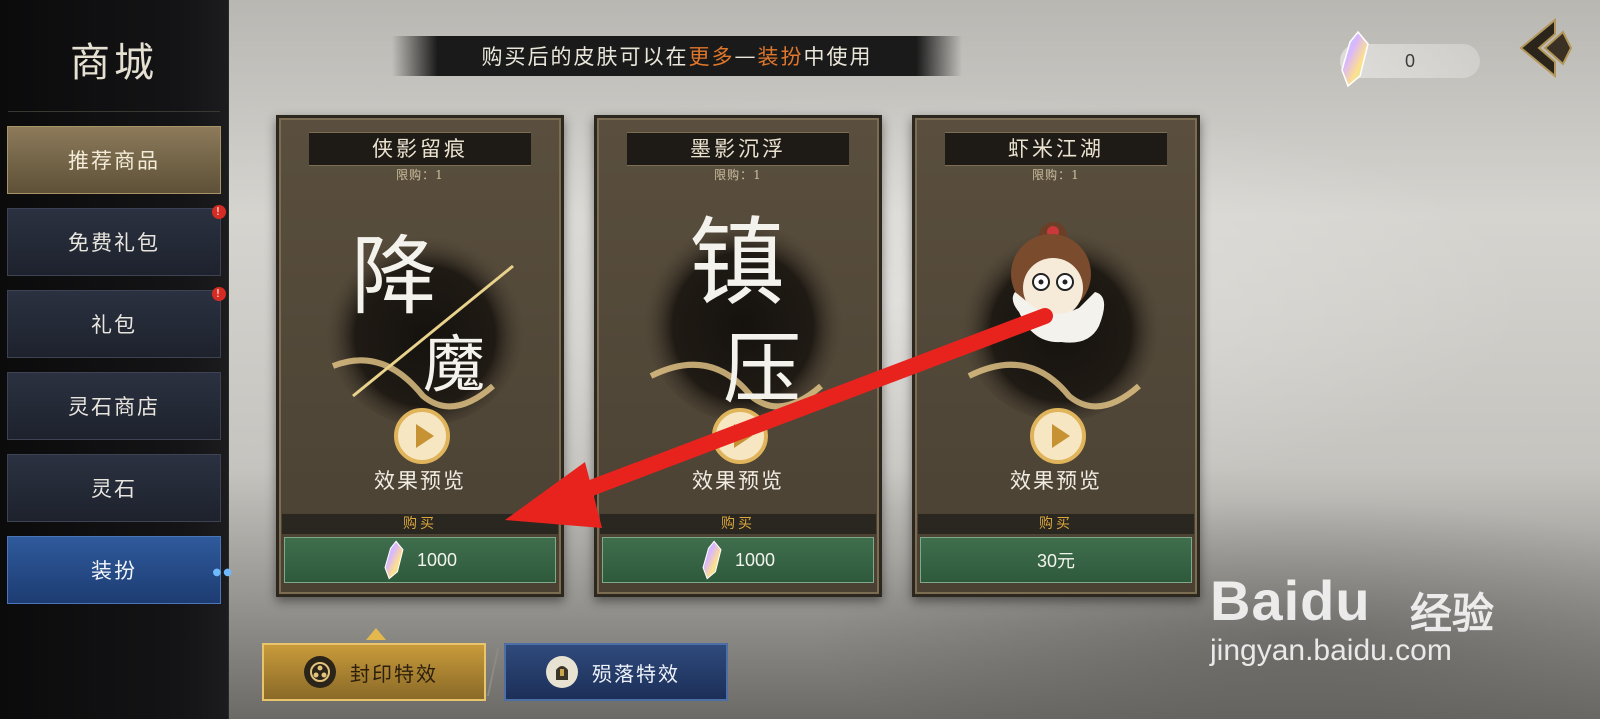  Describe the element at coordinates (1061, 321) in the screenshot. I see `skin-art-character` at that location.